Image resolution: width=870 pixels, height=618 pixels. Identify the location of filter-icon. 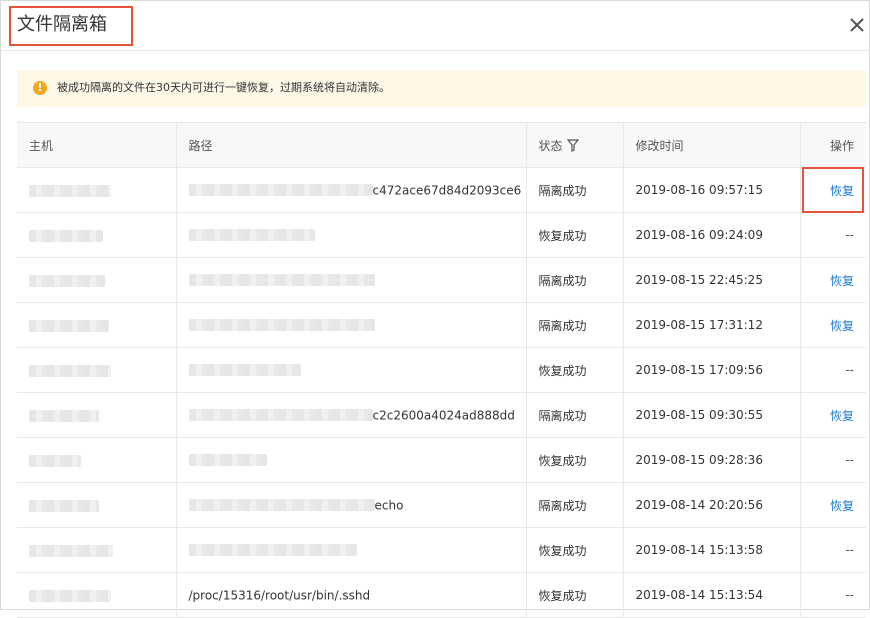
(572, 145).